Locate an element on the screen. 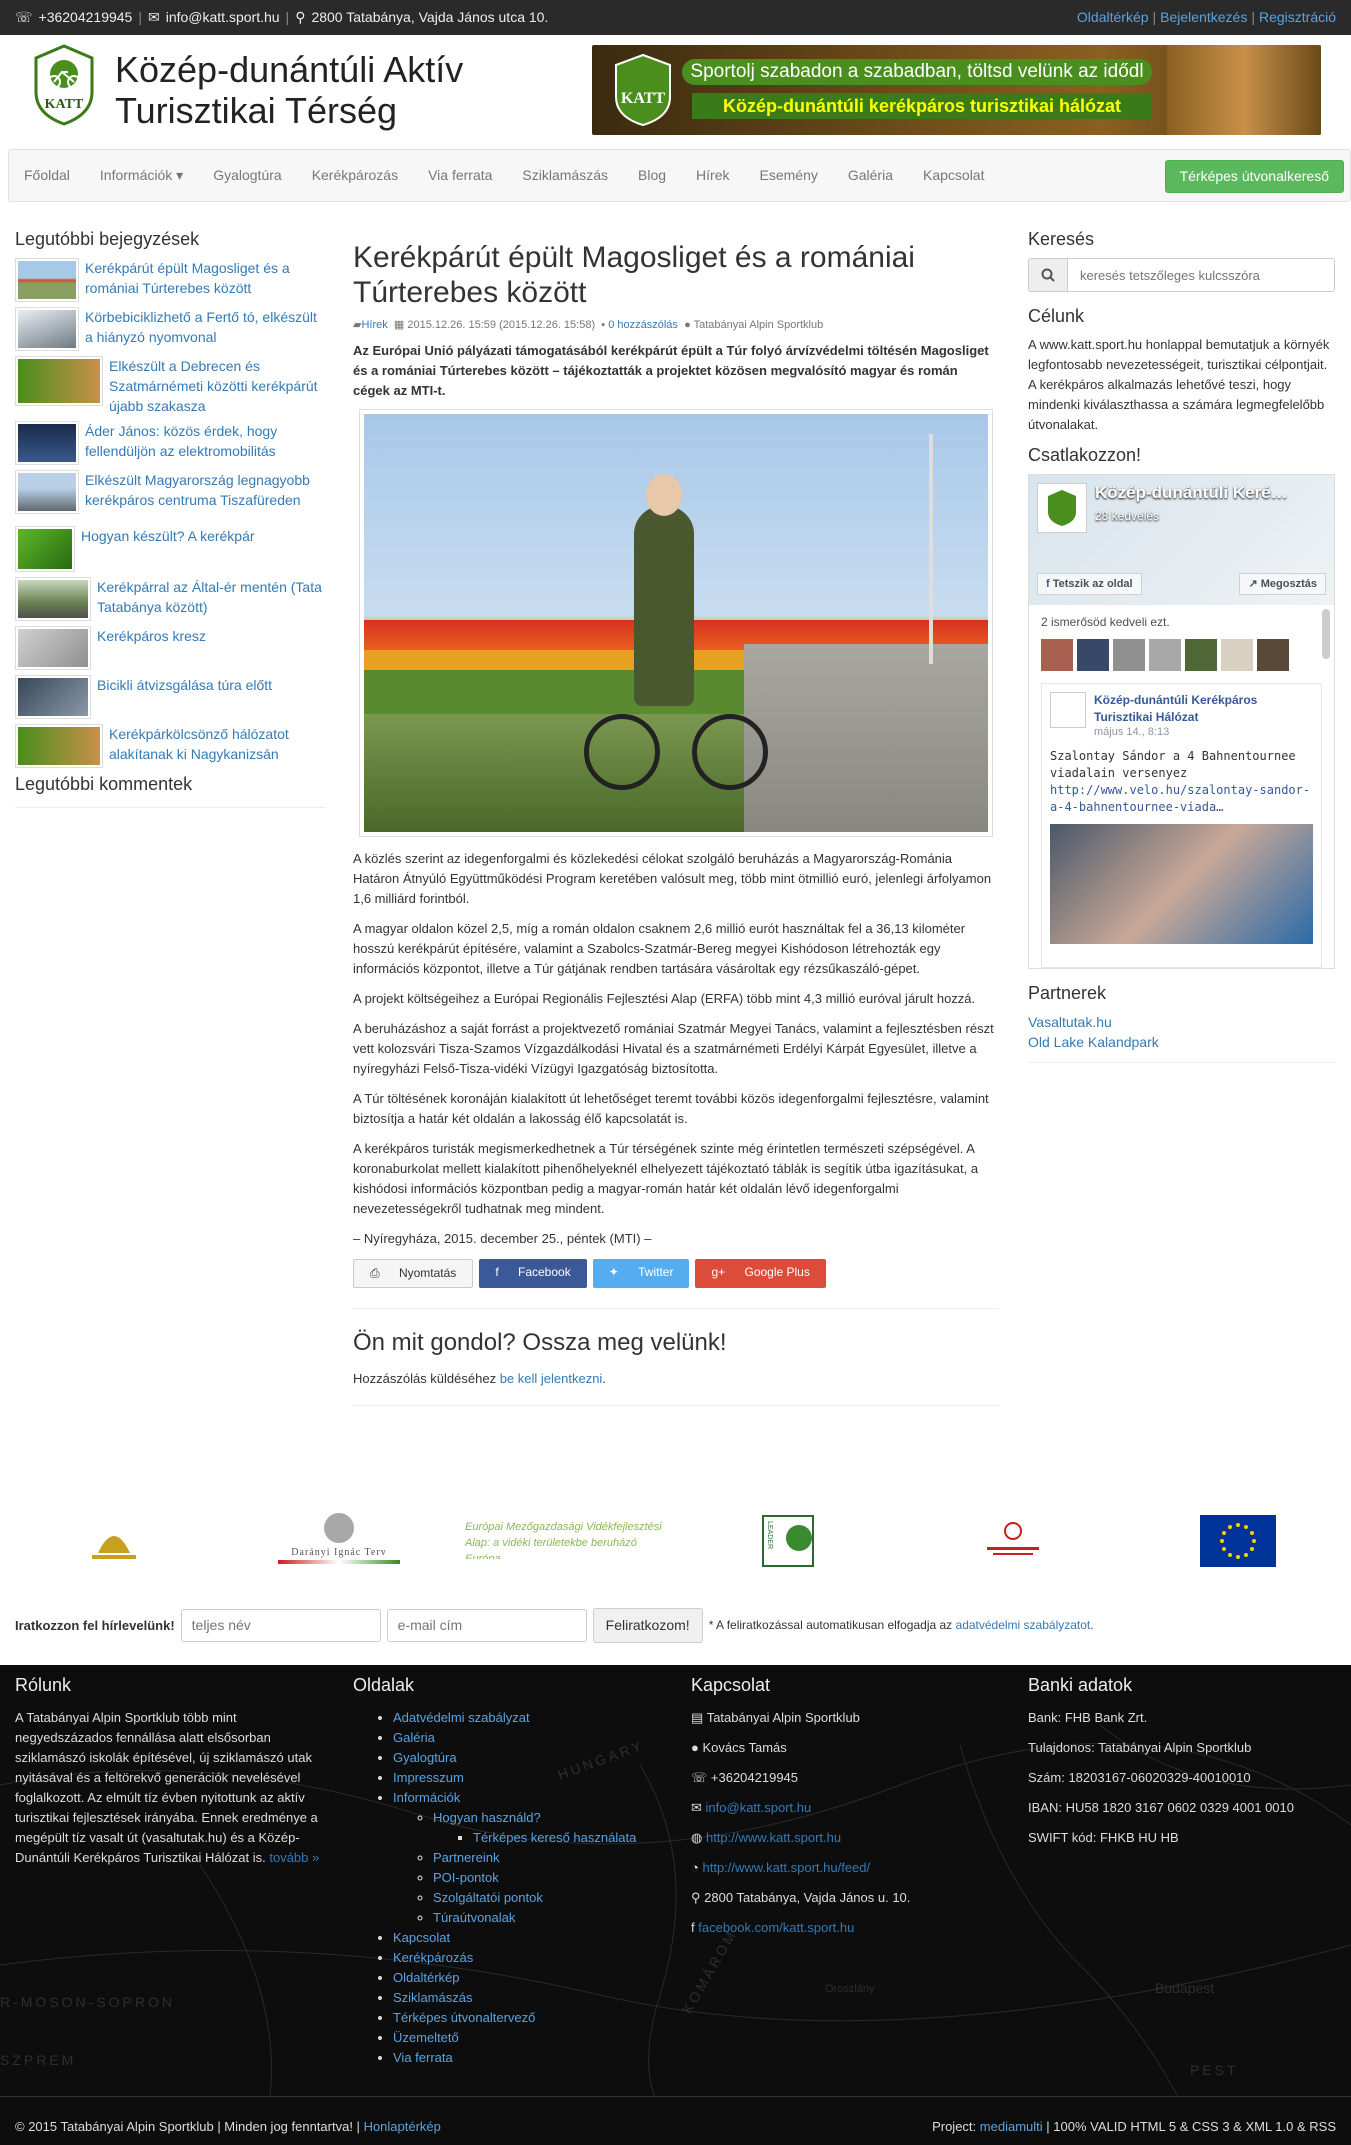 This screenshot has height=2145, width=1351. eu-flag-logo is located at coordinates (1238, 1541).